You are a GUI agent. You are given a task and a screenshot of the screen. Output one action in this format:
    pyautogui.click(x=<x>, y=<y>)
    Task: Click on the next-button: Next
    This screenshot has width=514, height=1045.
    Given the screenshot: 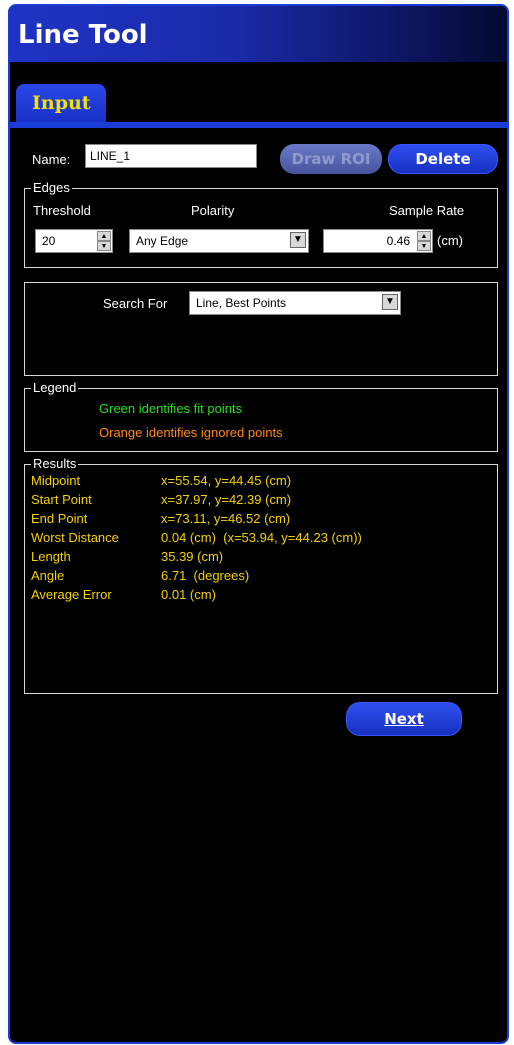 What is the action you would take?
    pyautogui.click(x=404, y=719)
    